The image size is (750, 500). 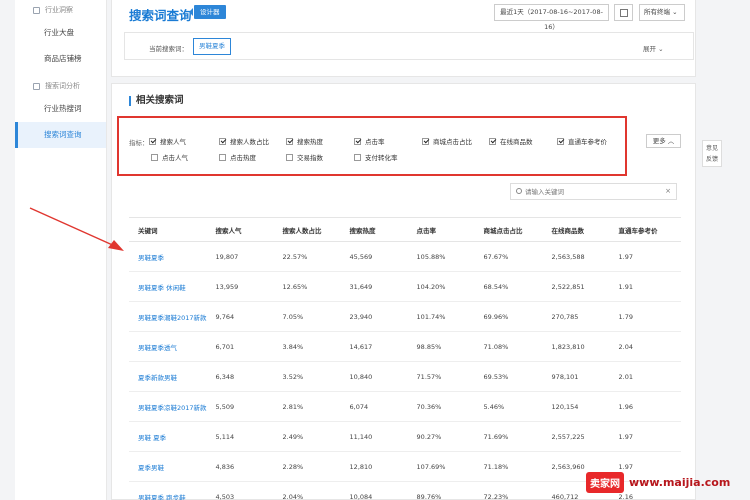 I want to click on annotation-arrow, so click(x=76, y=229).